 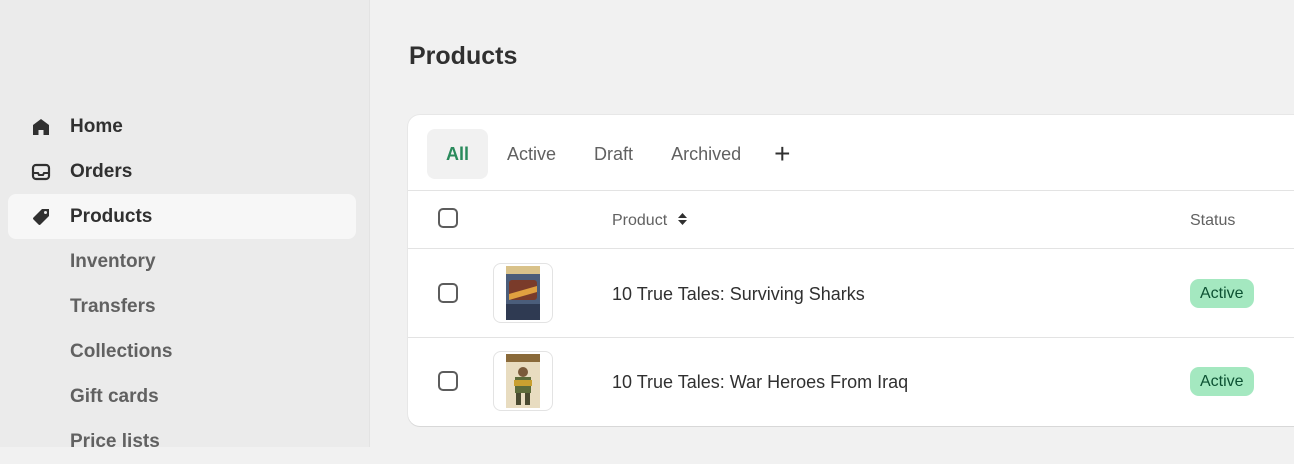 I want to click on sidebar-item-label: Inventory, so click(x=113, y=261).